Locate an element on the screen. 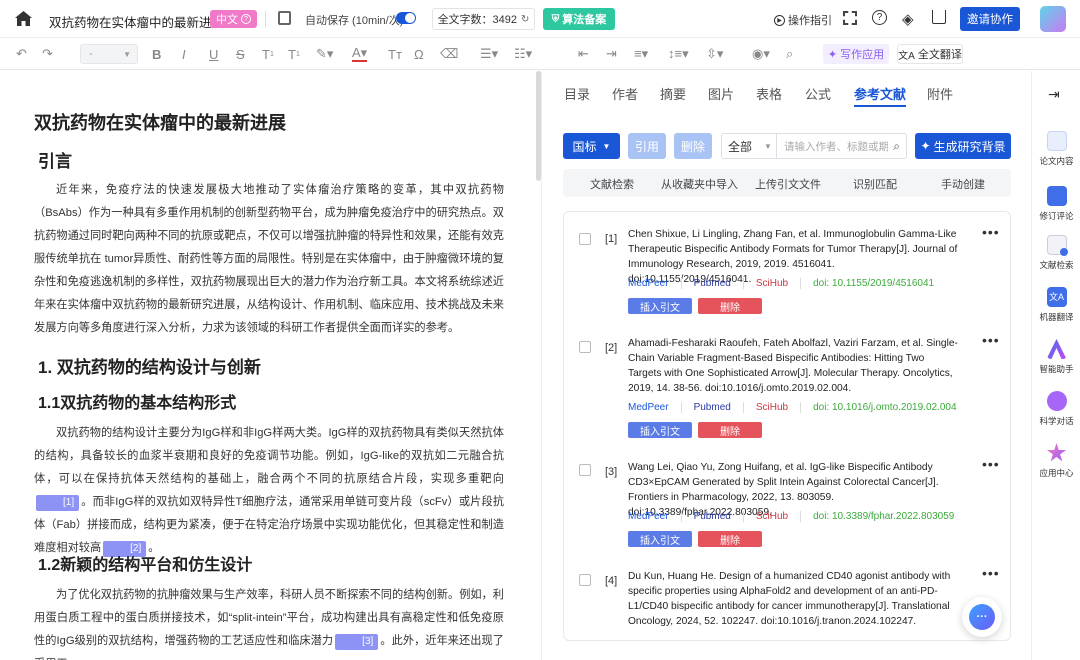 The height and width of the screenshot is (660, 1080). outdent-icon: ⇤ is located at coordinates (583, 54).